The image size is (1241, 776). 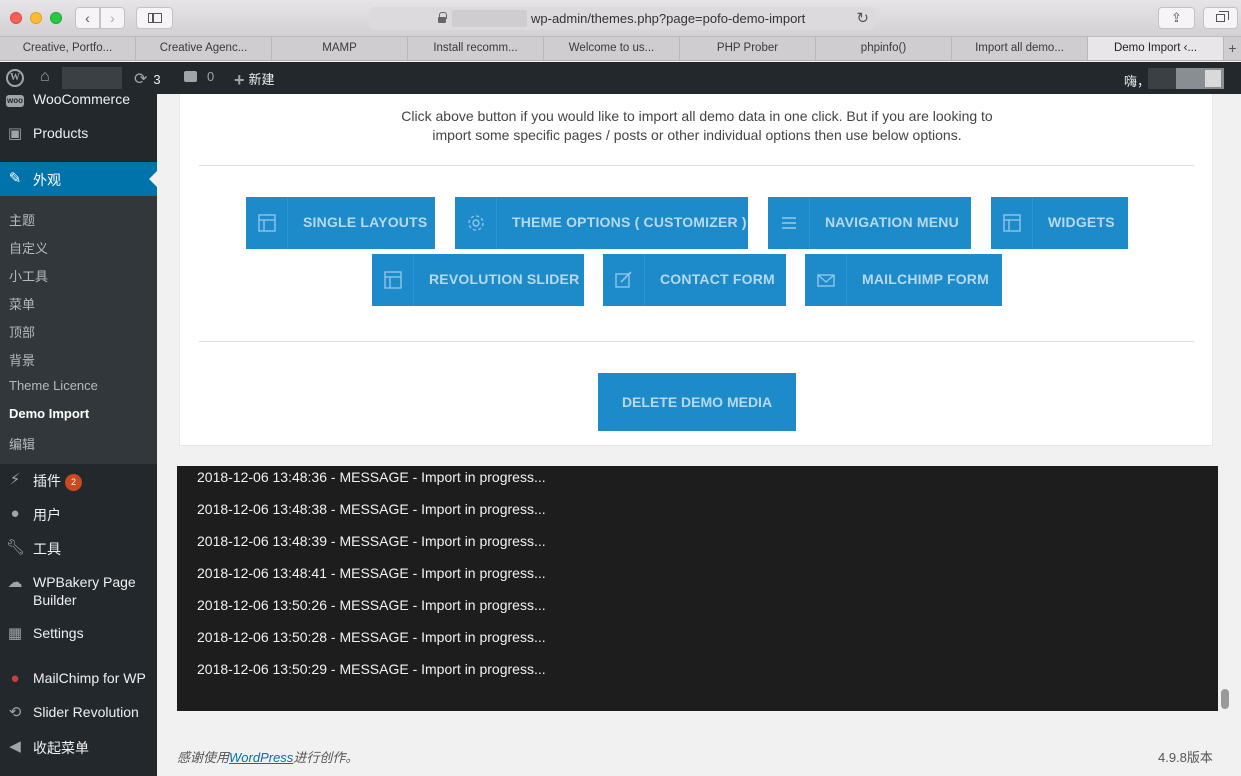 I want to click on browser-tab: MAMP, so click(x=340, y=48).